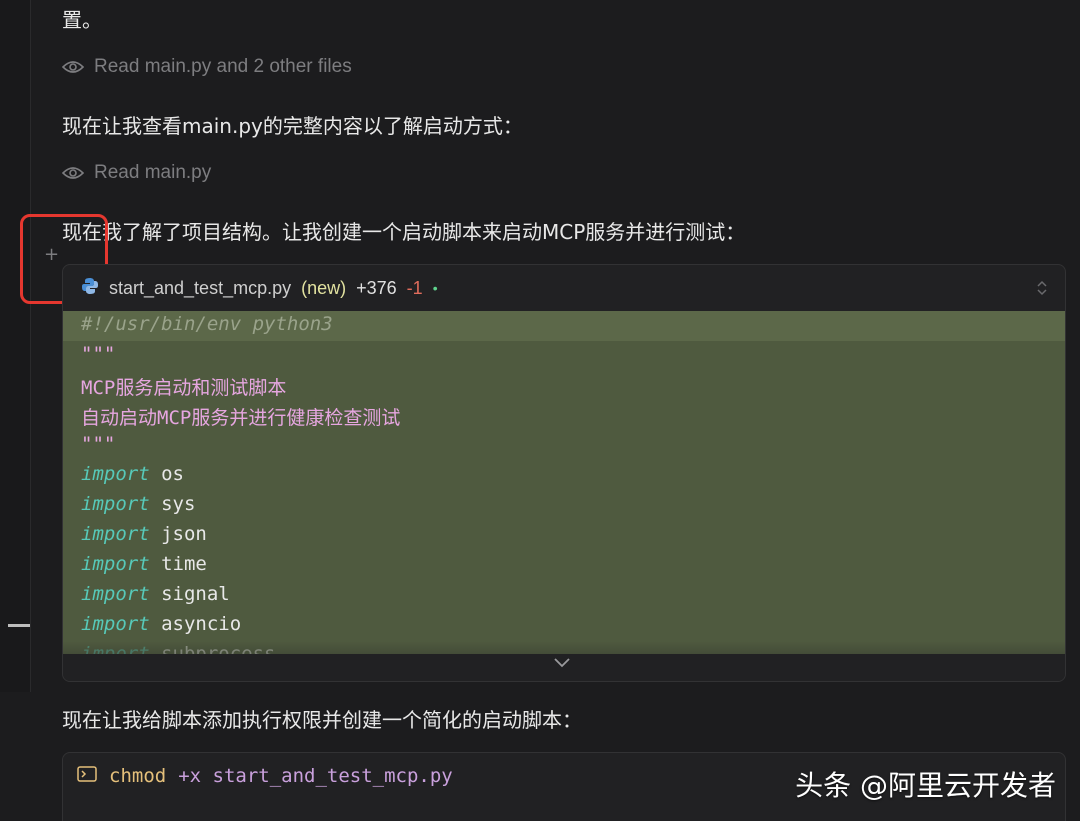  Describe the element at coordinates (15, 346) in the screenshot. I see `left-gutter` at that location.